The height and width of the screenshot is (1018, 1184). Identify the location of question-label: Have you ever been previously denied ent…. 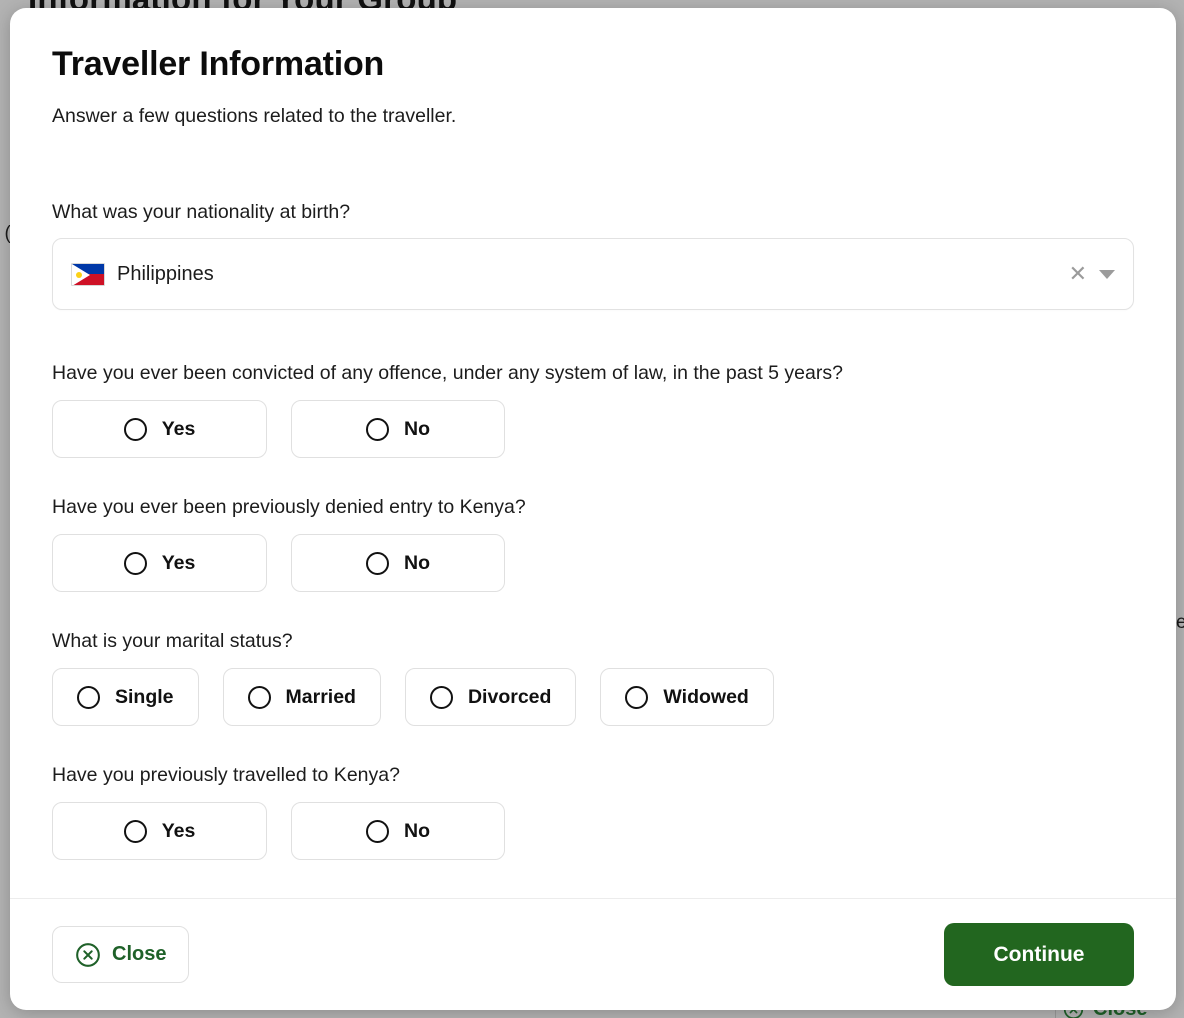
(289, 507).